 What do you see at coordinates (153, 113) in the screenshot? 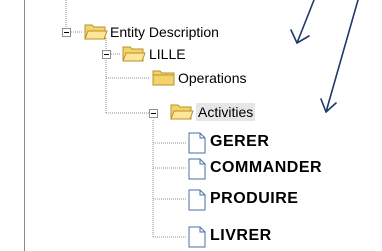
I see `collapse-toggle-activities` at bounding box center [153, 113].